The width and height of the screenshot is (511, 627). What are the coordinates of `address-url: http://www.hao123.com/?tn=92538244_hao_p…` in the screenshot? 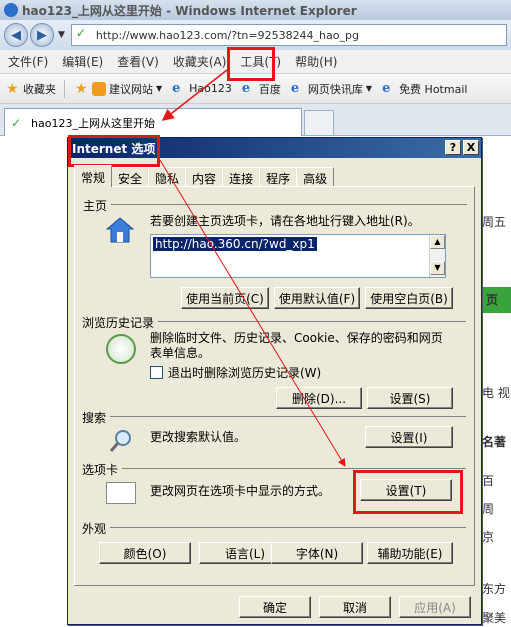 It's located at (227, 35).